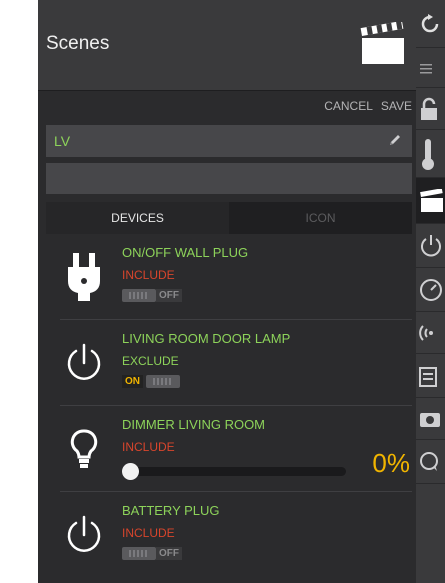 This screenshot has width=445, height=583. I want to click on device-row: DIMMER LIVING ROOM INCLUDE 0%, so click(236, 449).